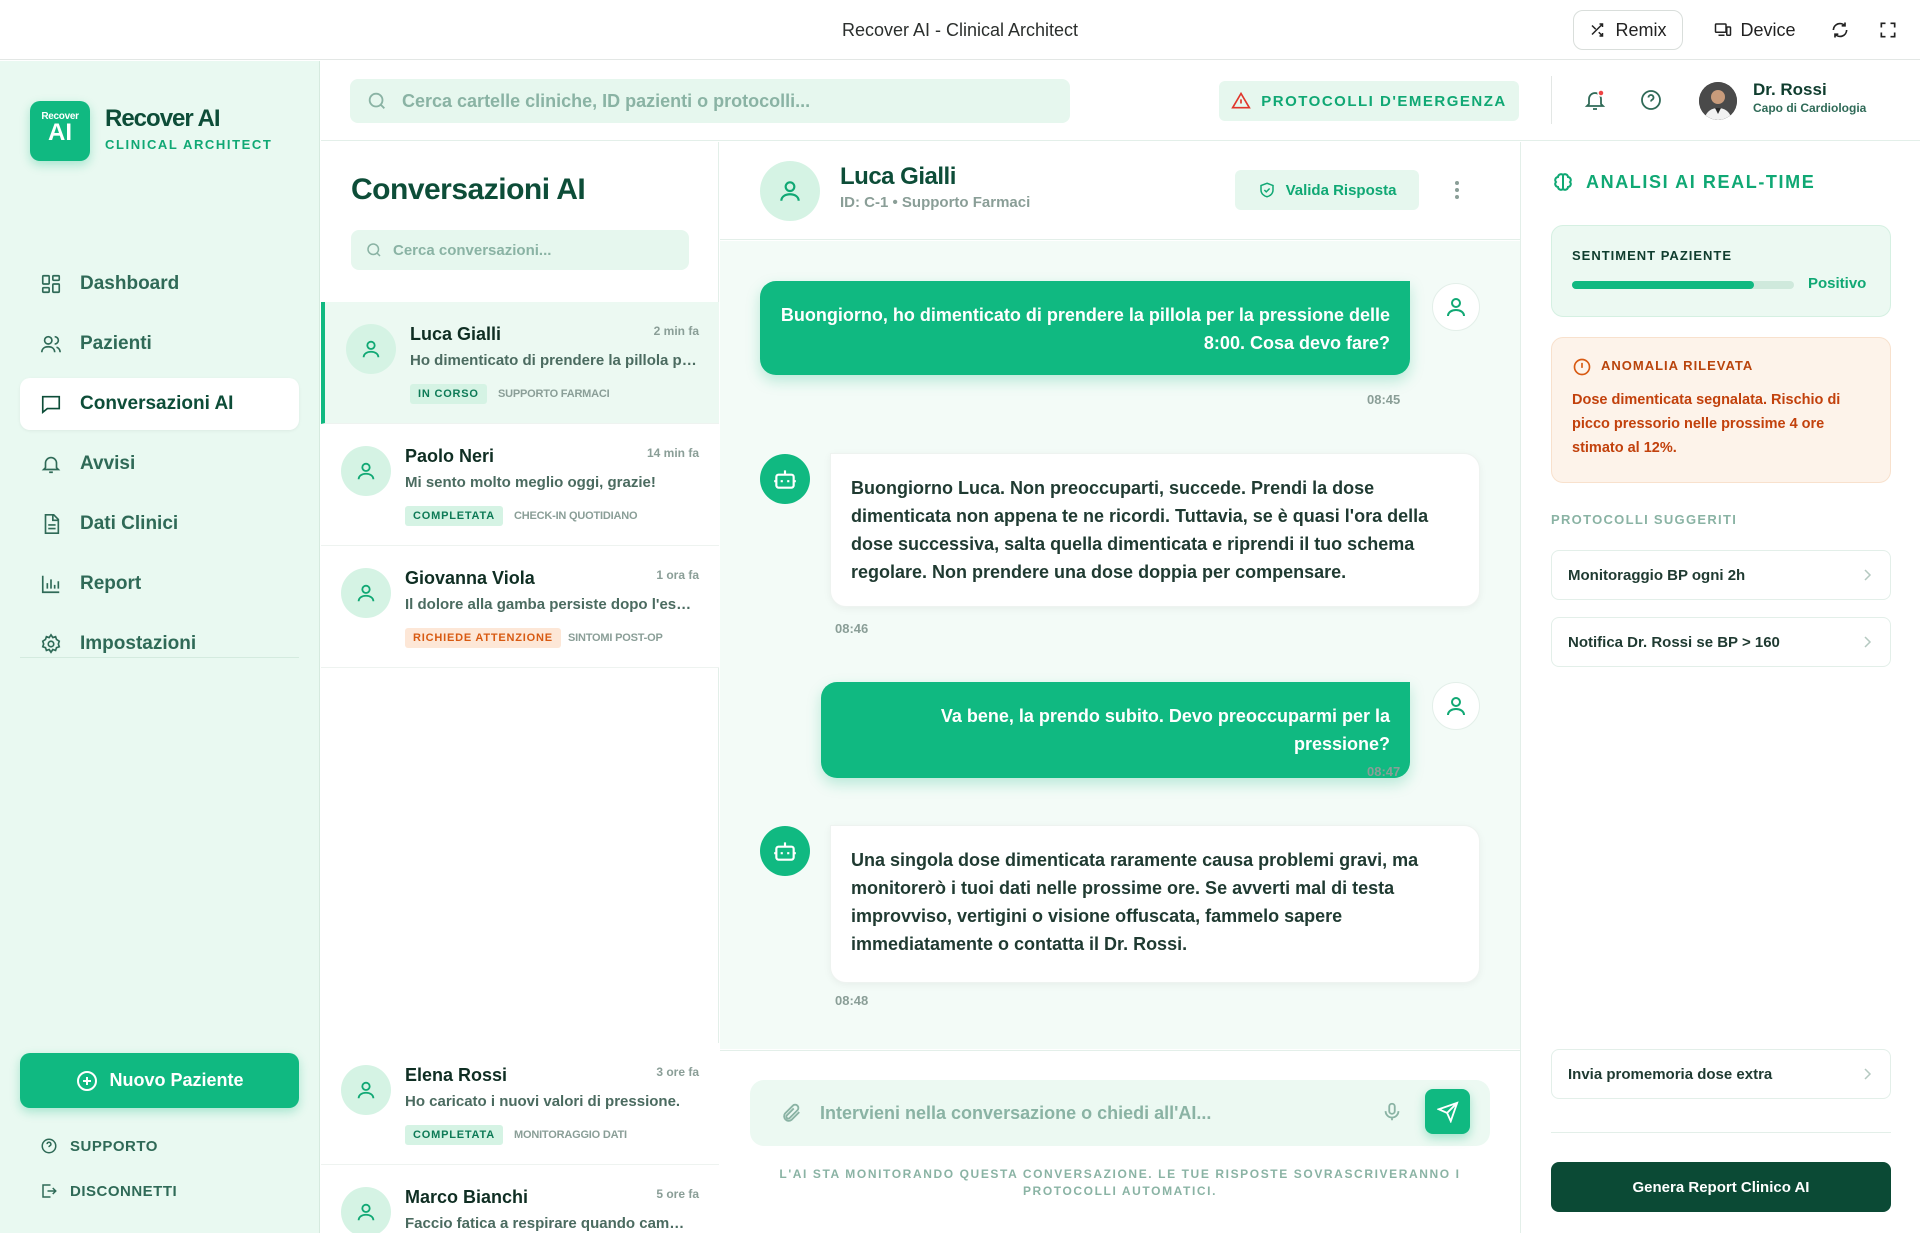  Describe the element at coordinates (543, 1101) in the screenshot. I see `conversation-preview: Ho caricato i nuovi valori di pressione.` at that location.